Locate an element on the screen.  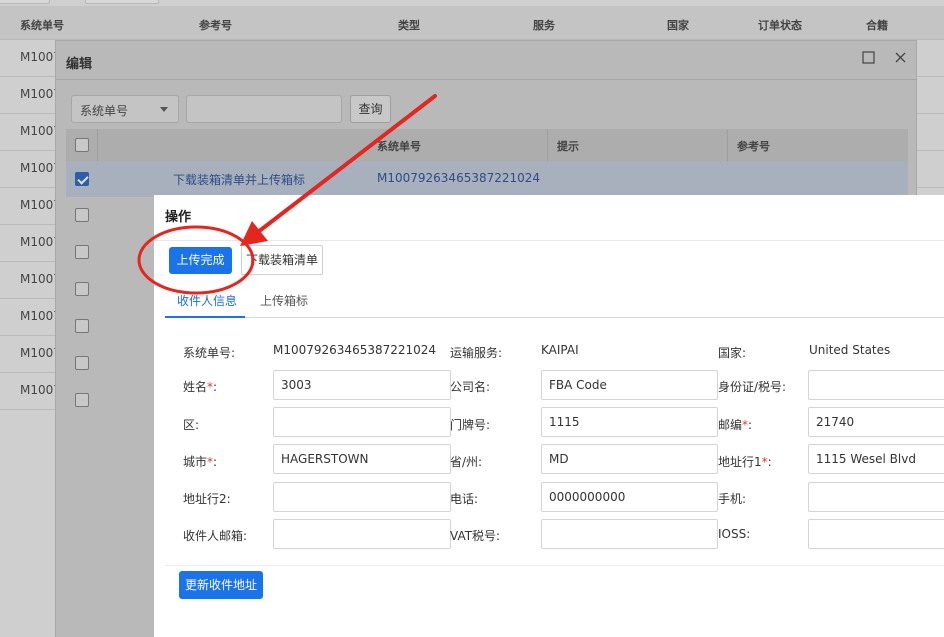
active-tab-indicator is located at coordinates (205, 317).